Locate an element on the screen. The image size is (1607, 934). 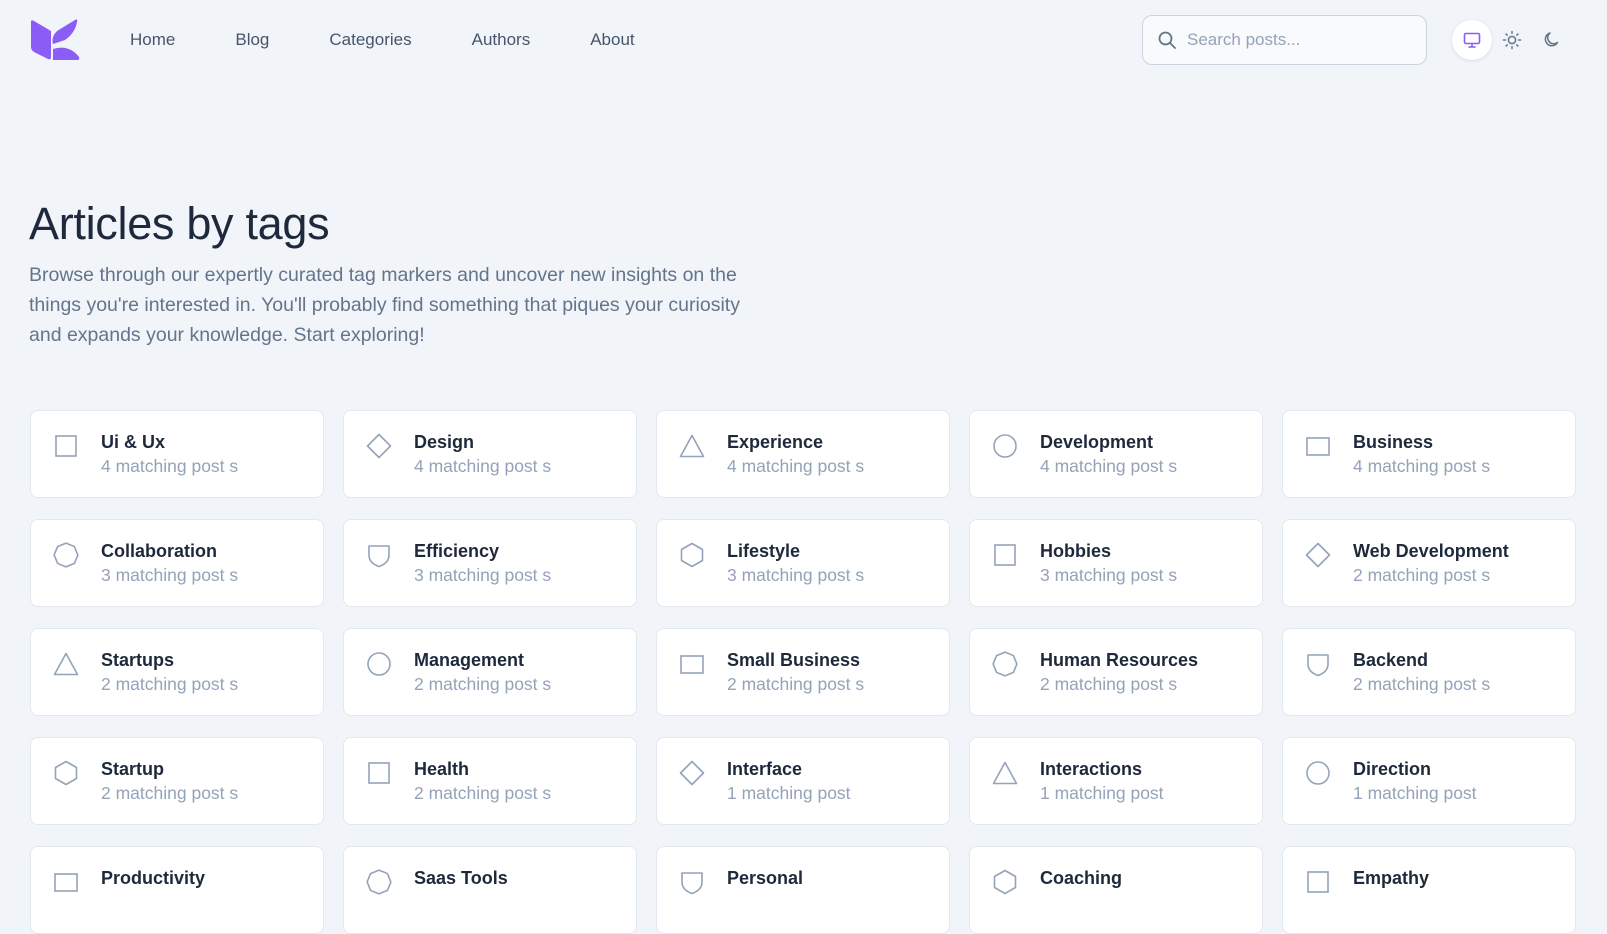
moon-icon is located at coordinates (1551, 39).